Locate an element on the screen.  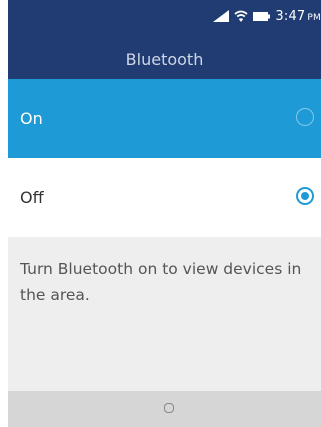
signal-icon is located at coordinates (221, 16).